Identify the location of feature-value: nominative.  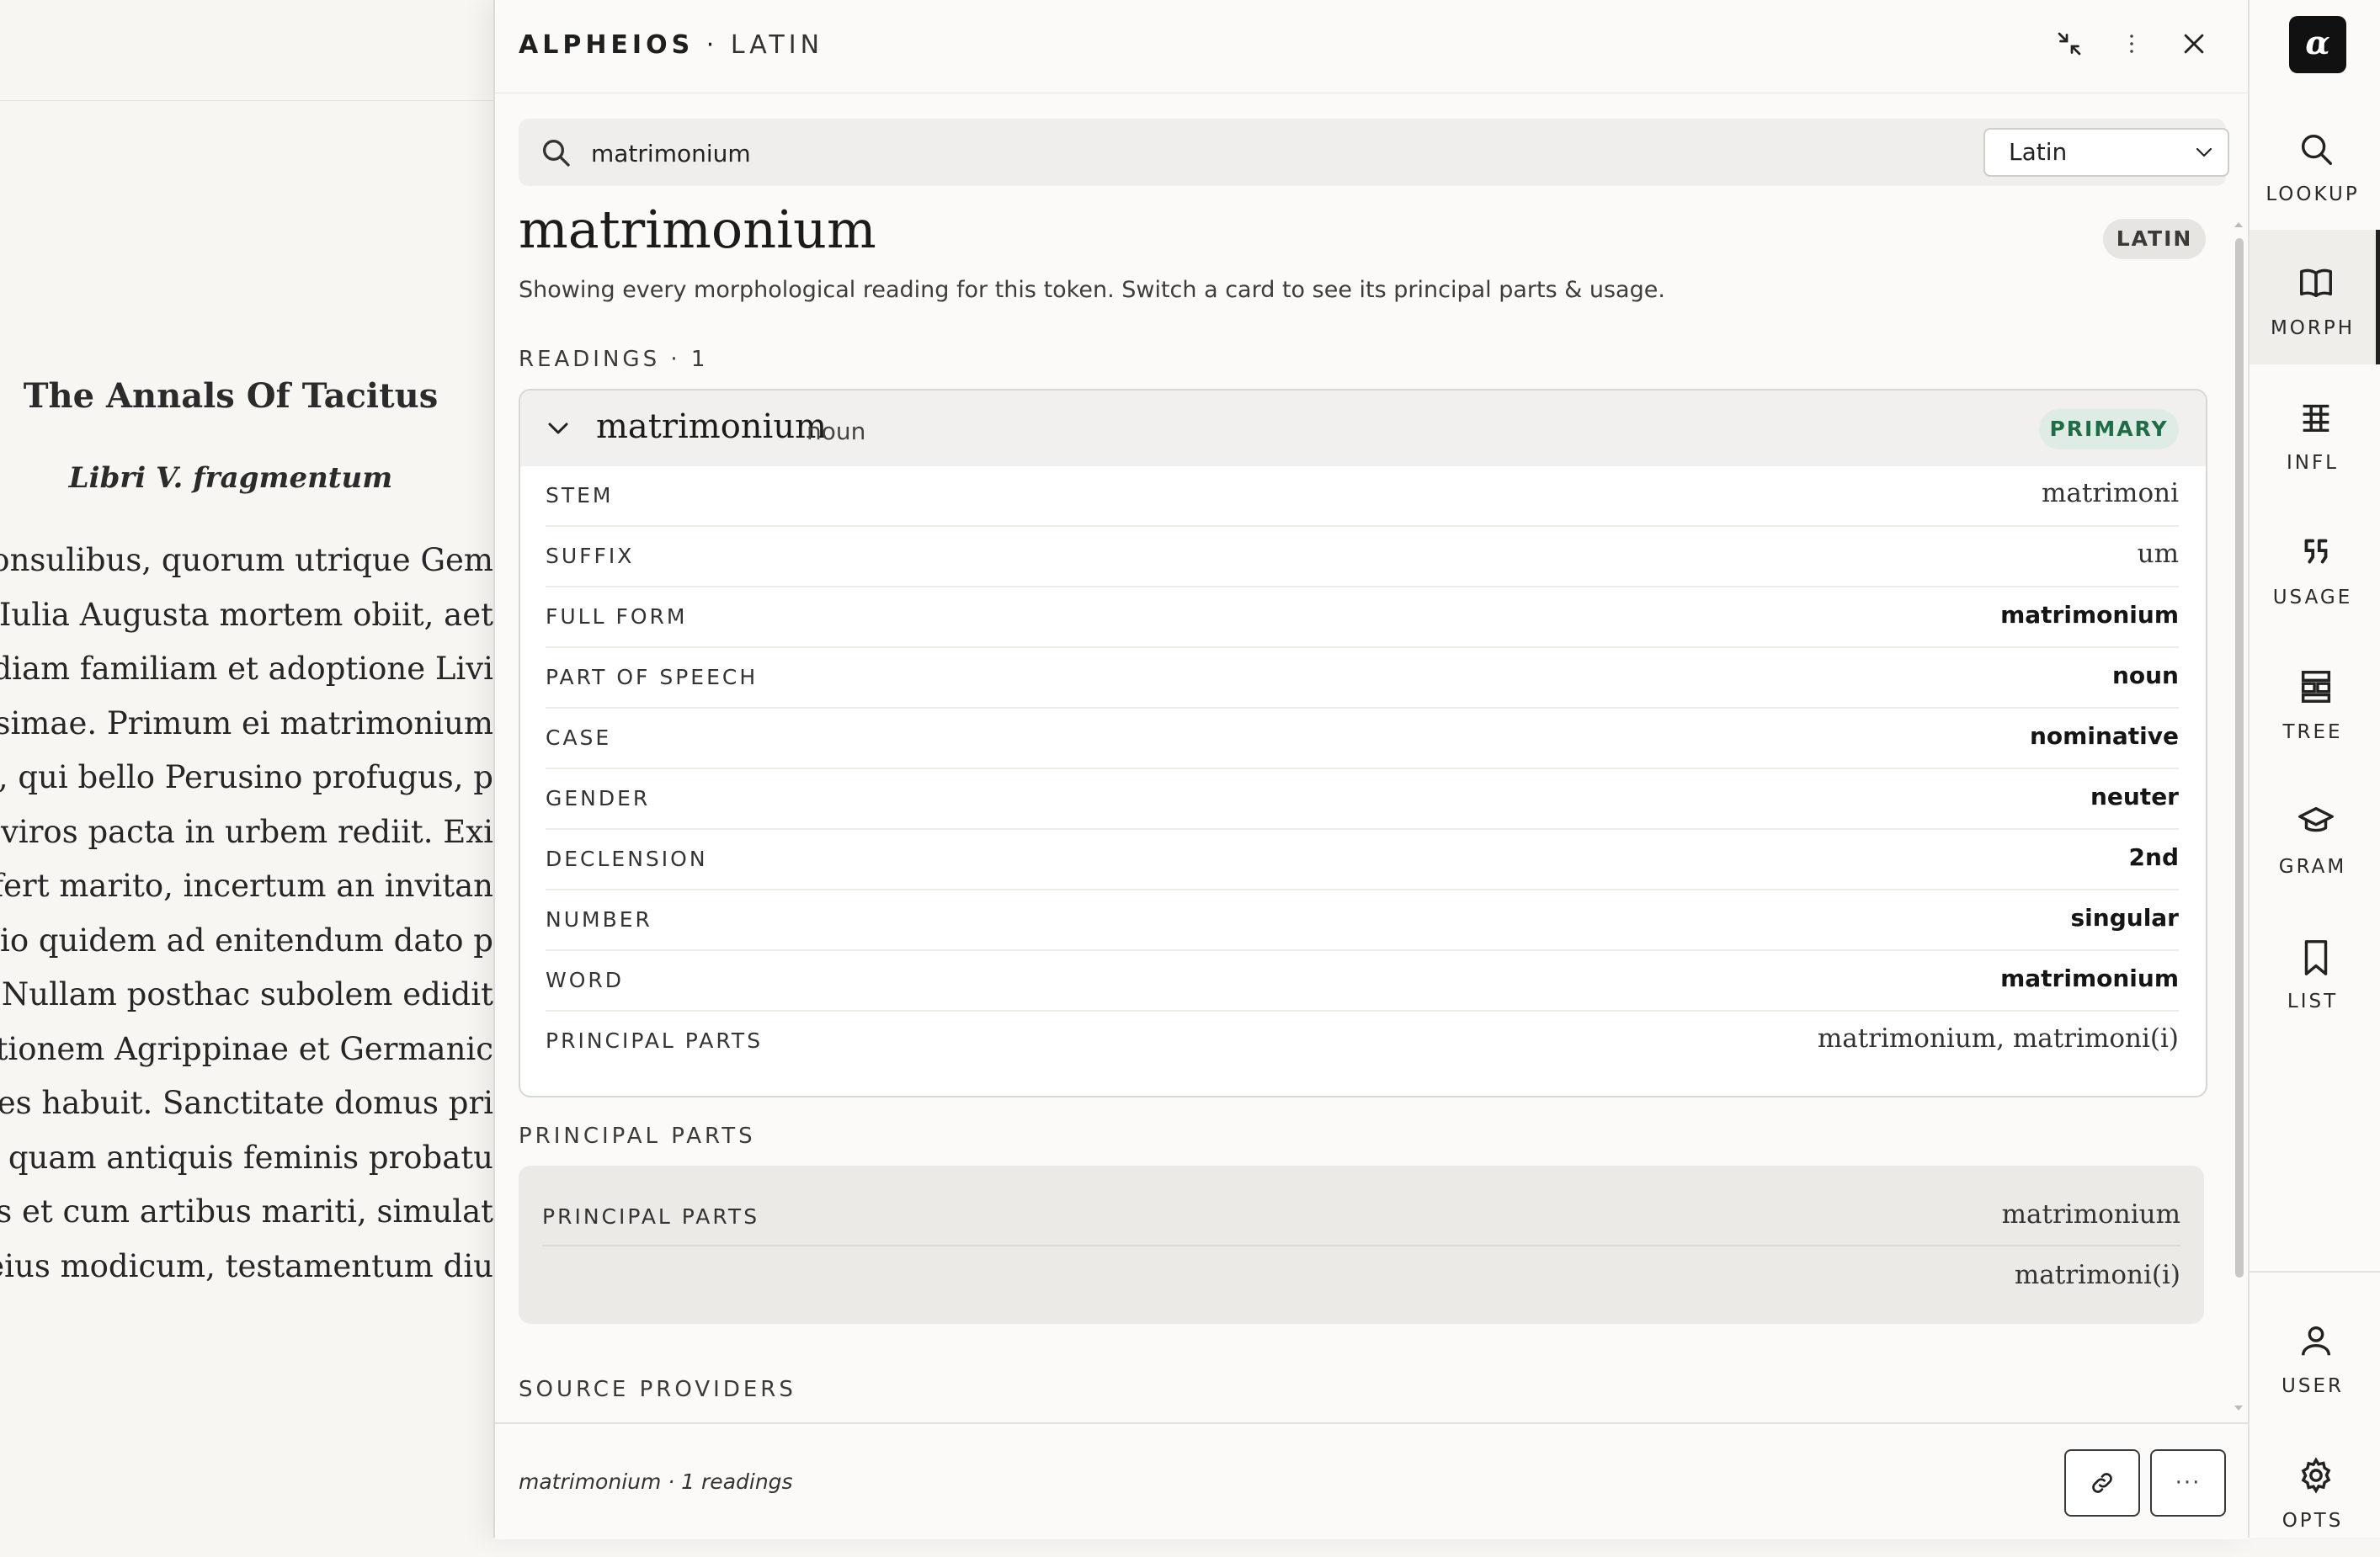
(2104, 736).